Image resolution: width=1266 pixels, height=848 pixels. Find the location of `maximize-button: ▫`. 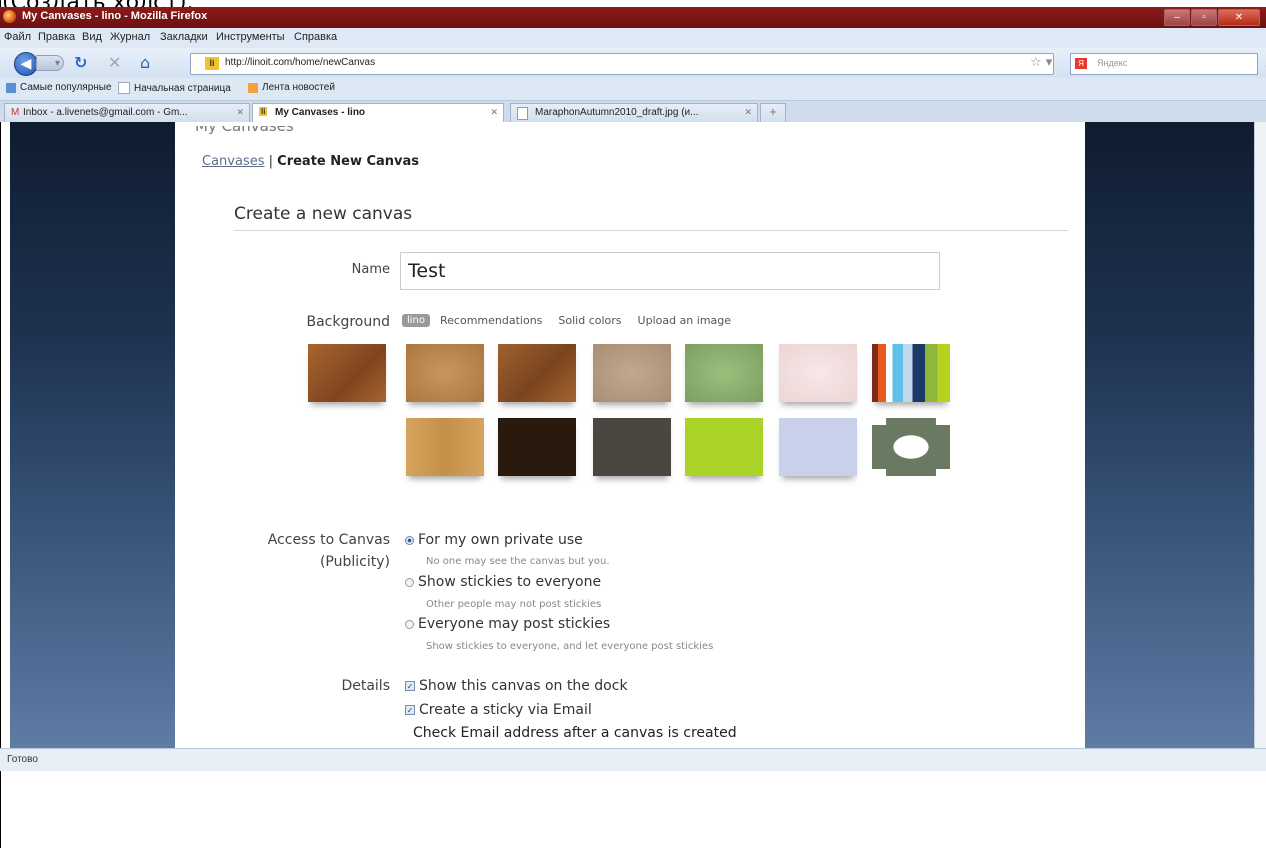

maximize-button: ▫ is located at coordinates (1204, 17).